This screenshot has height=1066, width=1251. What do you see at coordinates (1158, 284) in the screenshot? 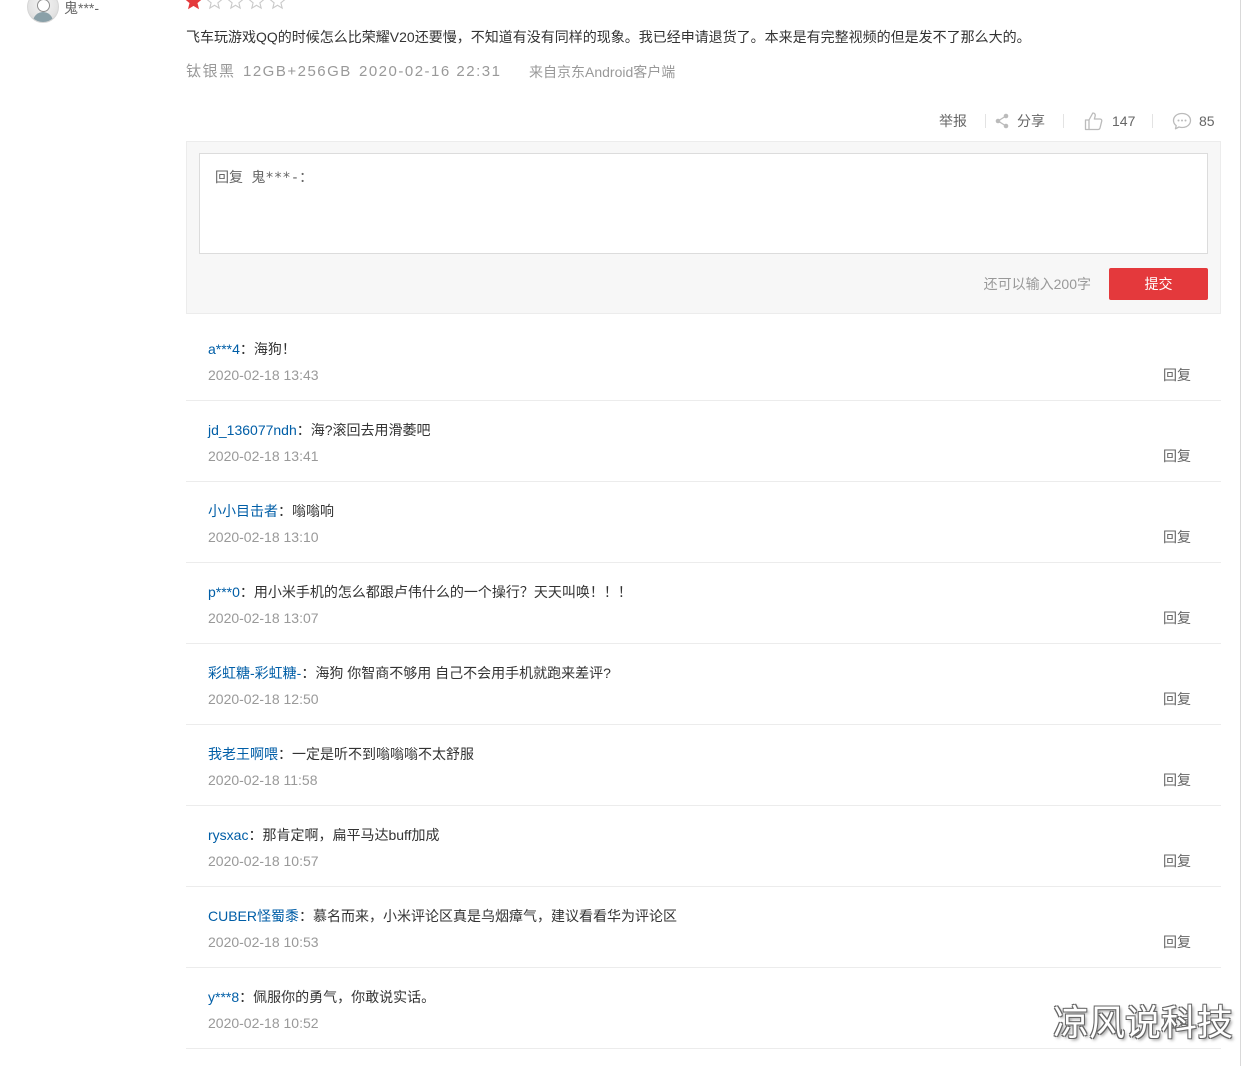
I see `submit-button: 提交` at bounding box center [1158, 284].